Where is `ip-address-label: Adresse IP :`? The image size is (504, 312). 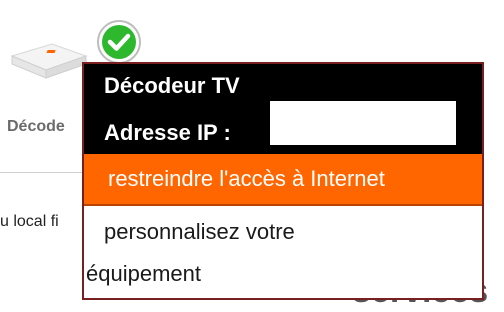
ip-address-label: Adresse IP : is located at coordinates (167, 132).